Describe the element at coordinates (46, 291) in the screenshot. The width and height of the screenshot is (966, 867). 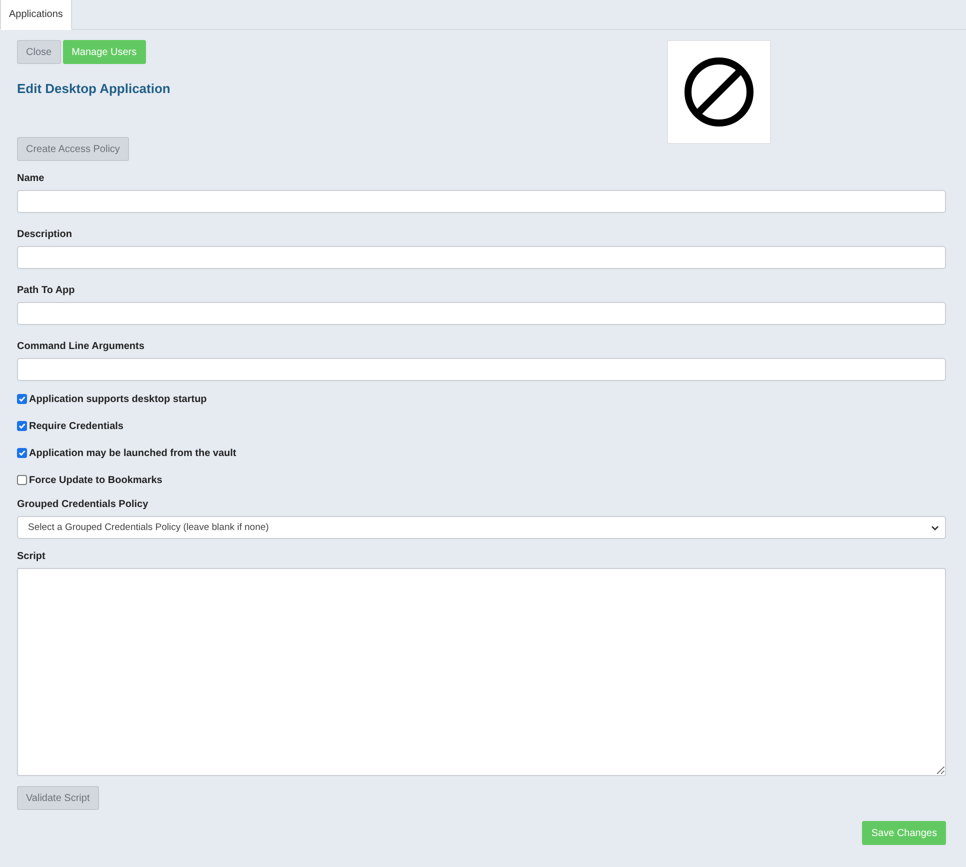
I see `field-label: Path To App` at that location.